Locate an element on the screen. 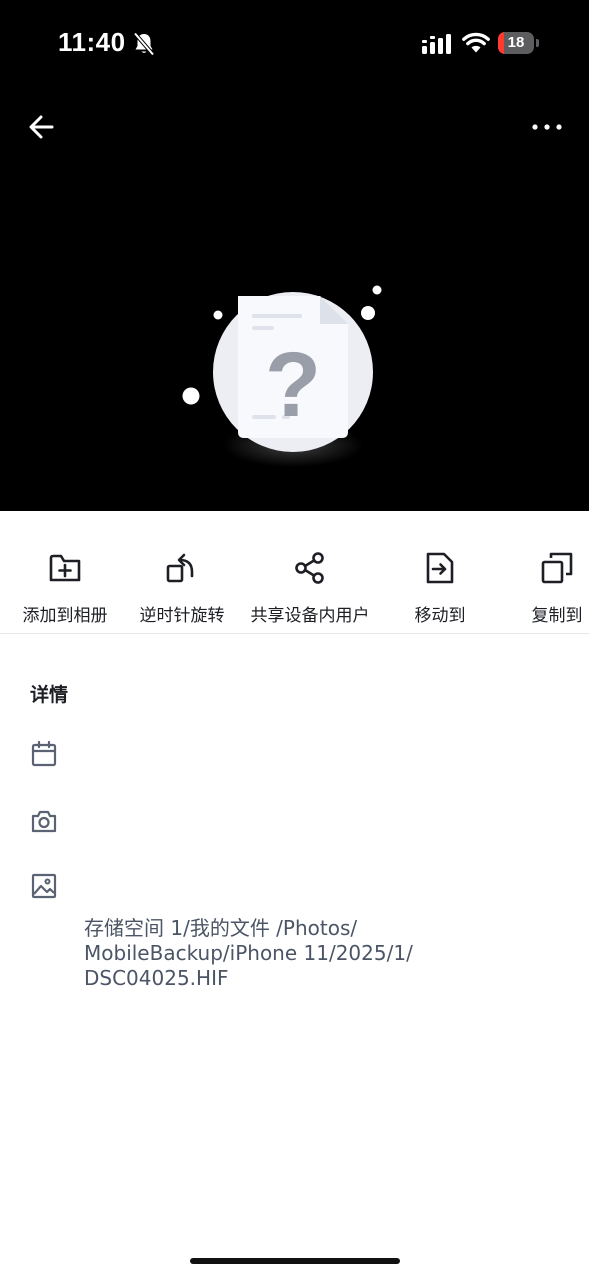 The height and width of the screenshot is (1278, 589). back-button is located at coordinates (42, 128).